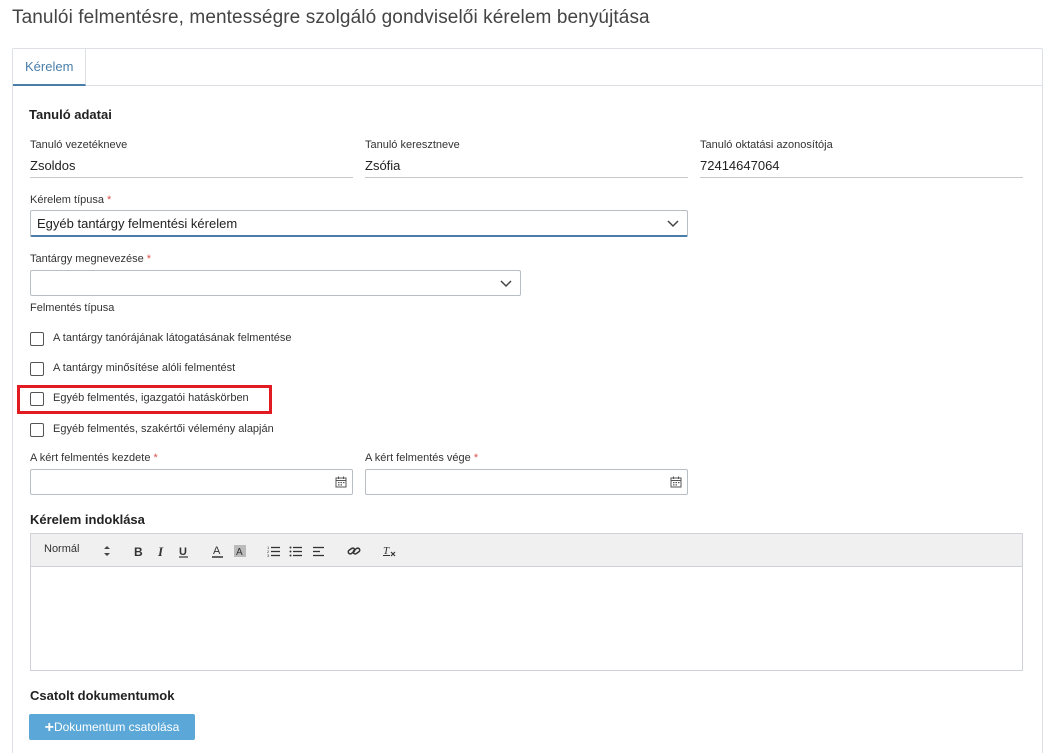 The height and width of the screenshot is (753, 1053). What do you see at coordinates (526, 482) in the screenshot?
I see `end-date-input` at bounding box center [526, 482].